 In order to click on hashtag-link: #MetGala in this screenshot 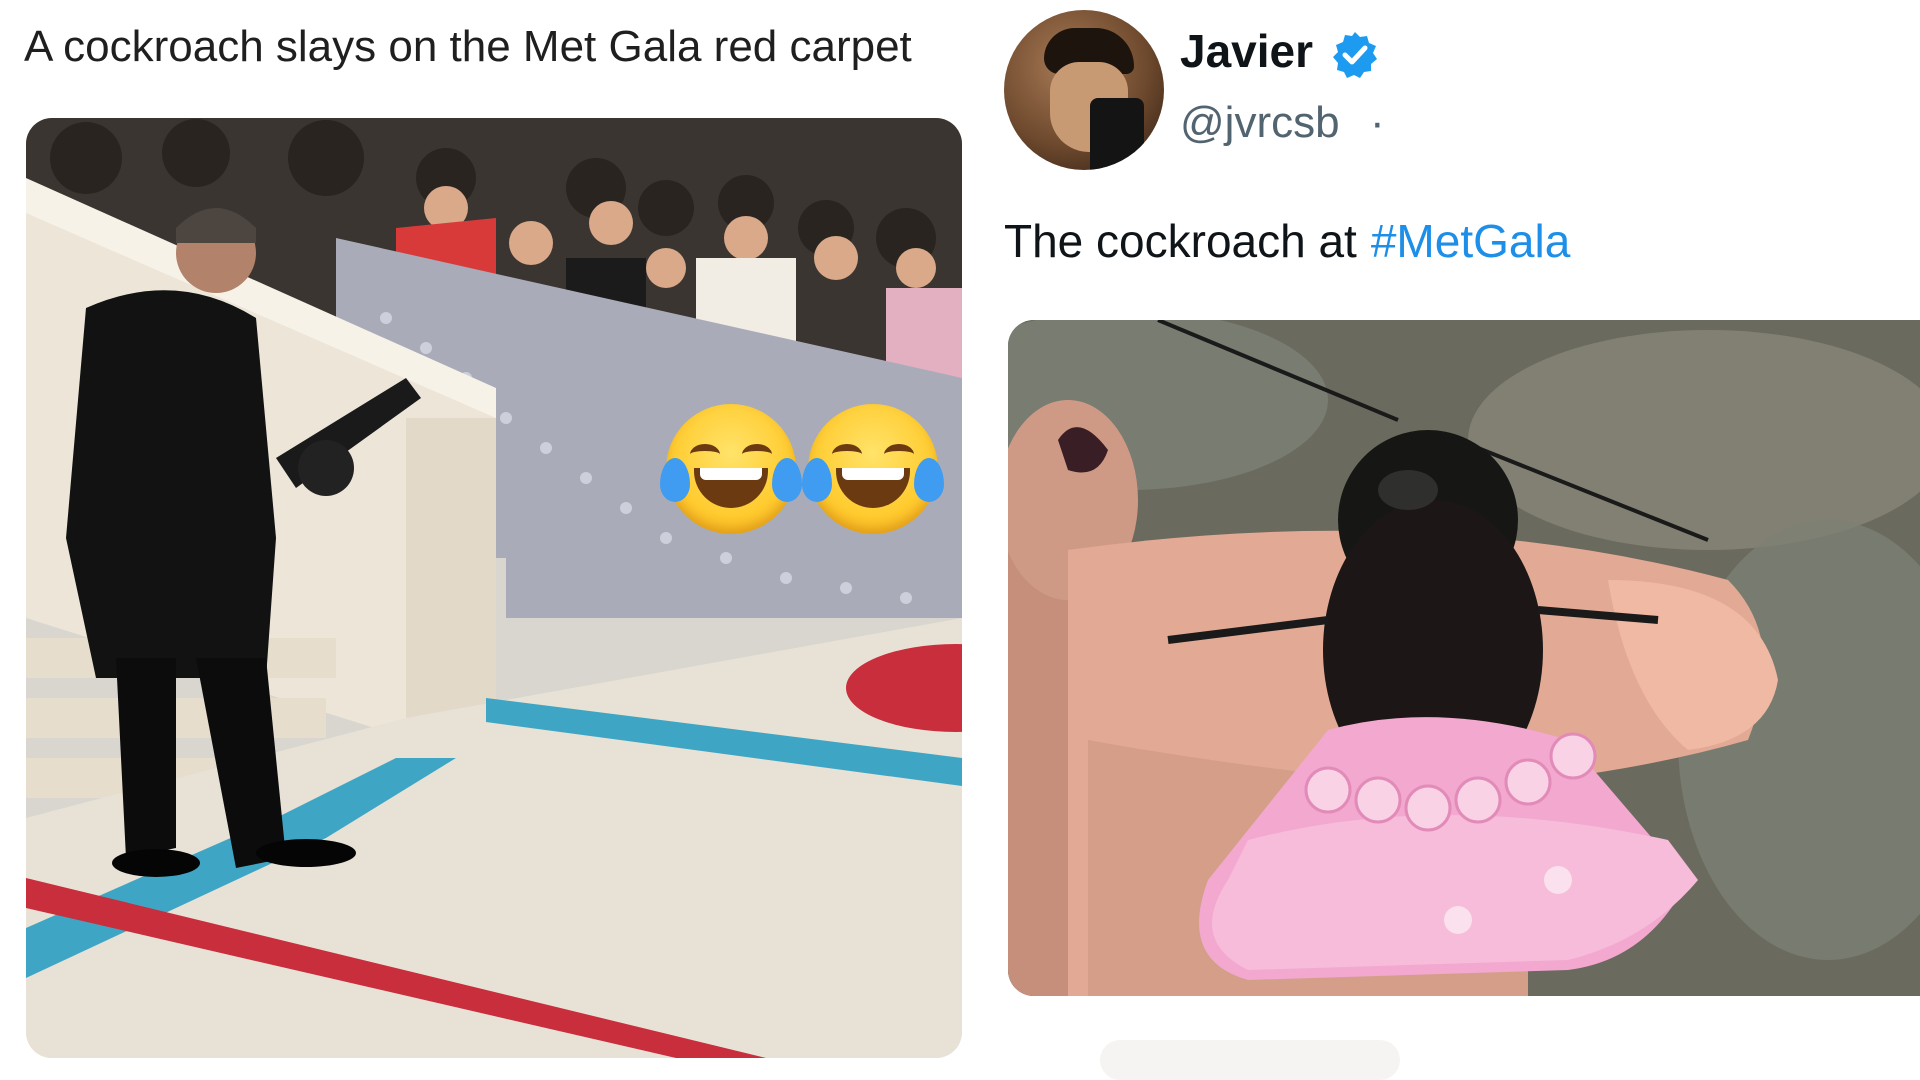, I will do `click(1470, 241)`.